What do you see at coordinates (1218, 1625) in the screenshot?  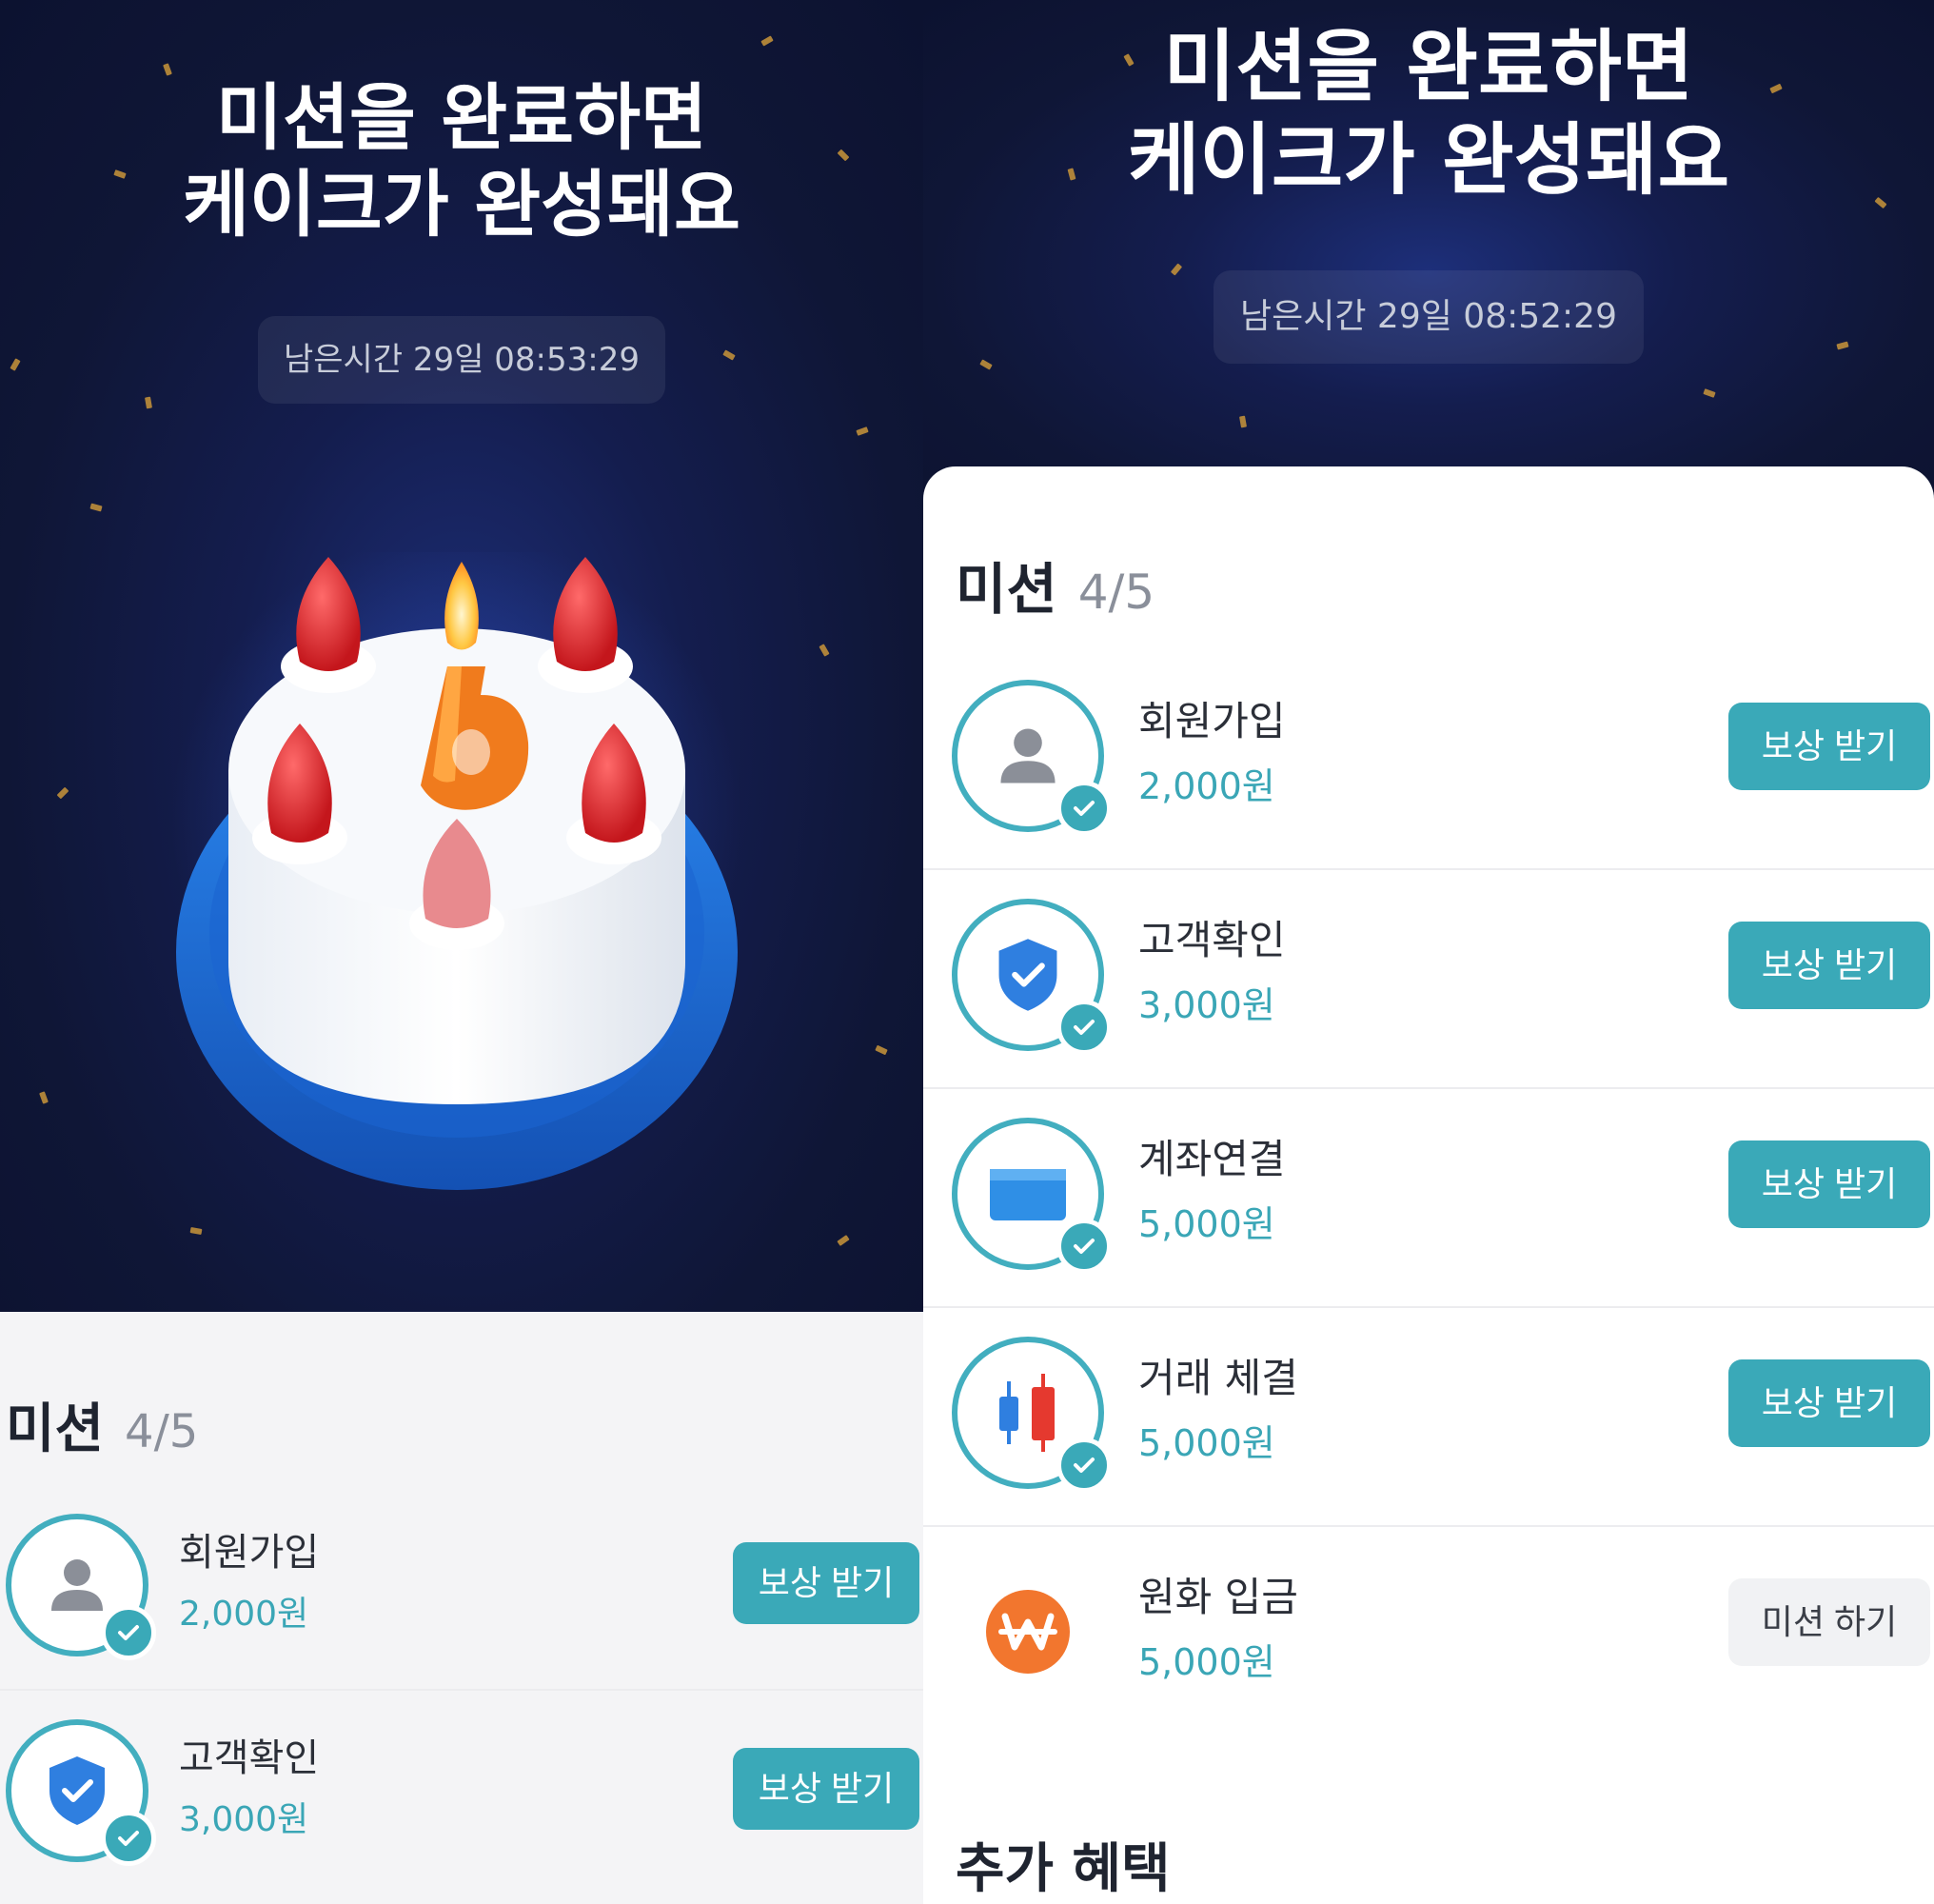 I see `mission-text: 원화 입금 5,000원` at bounding box center [1218, 1625].